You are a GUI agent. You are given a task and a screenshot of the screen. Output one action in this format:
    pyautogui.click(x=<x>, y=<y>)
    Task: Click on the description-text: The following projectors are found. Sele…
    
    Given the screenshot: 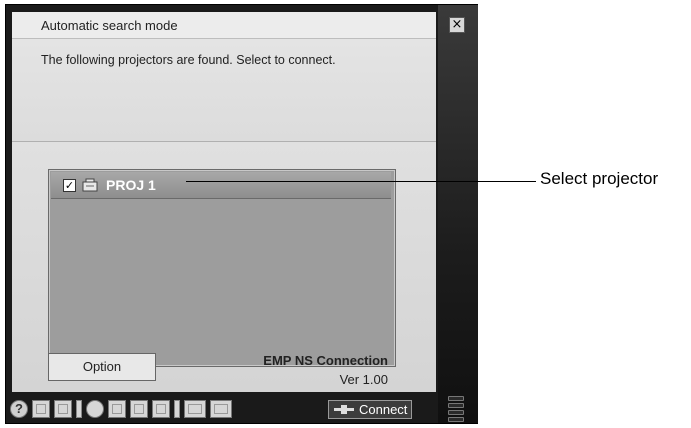 What is the action you would take?
    pyautogui.click(x=188, y=60)
    